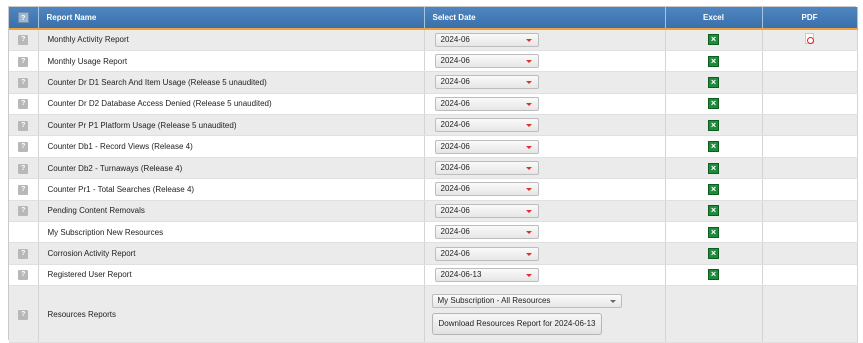  I want to click on report-name: Registered User Report, so click(231, 275).